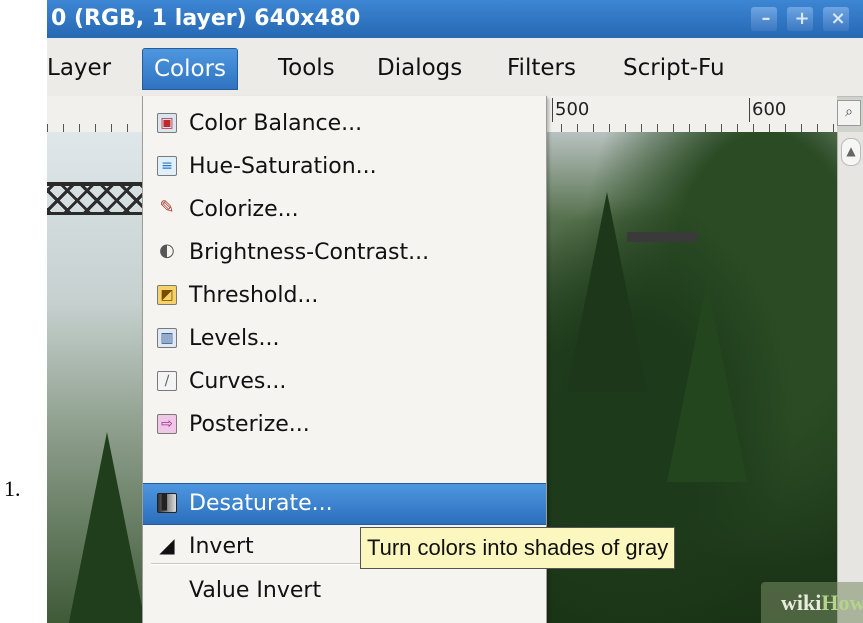 The image size is (863, 623). What do you see at coordinates (570, 110) in the screenshot?
I see `ruler-label-500: 500` at bounding box center [570, 110].